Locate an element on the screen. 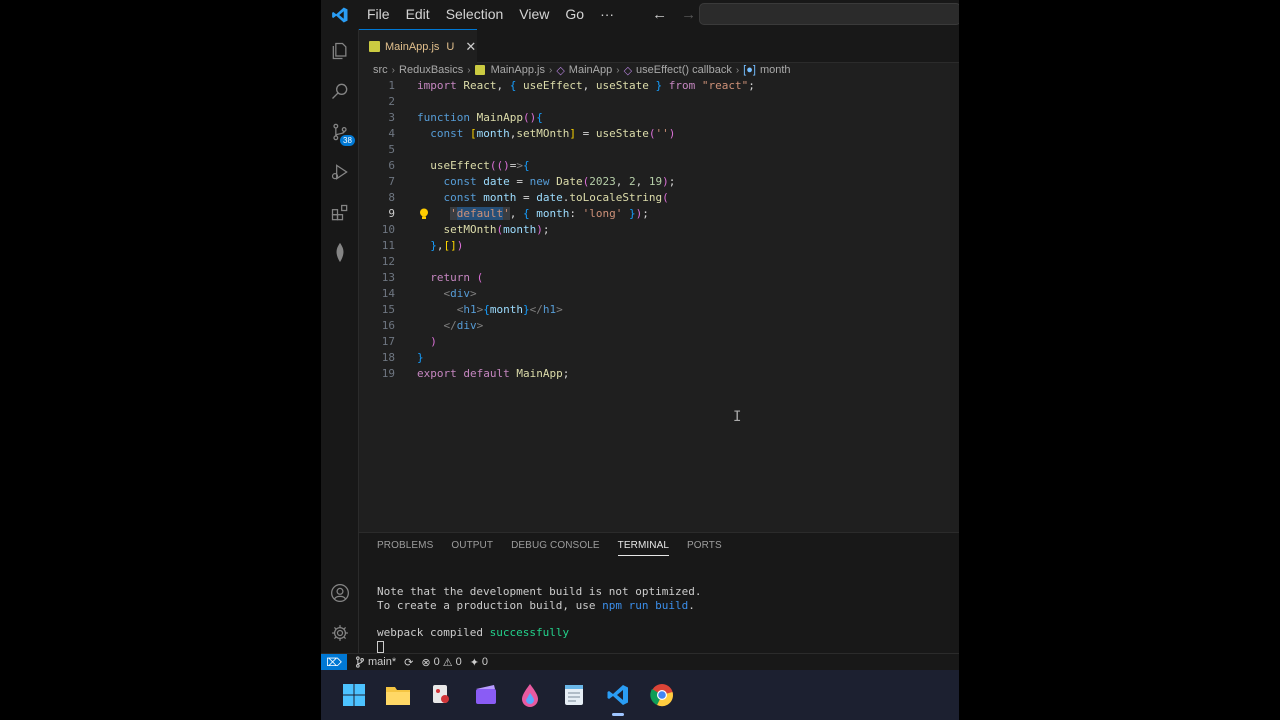  code-line: 10 setMOnth(month); is located at coordinates (659, 230).